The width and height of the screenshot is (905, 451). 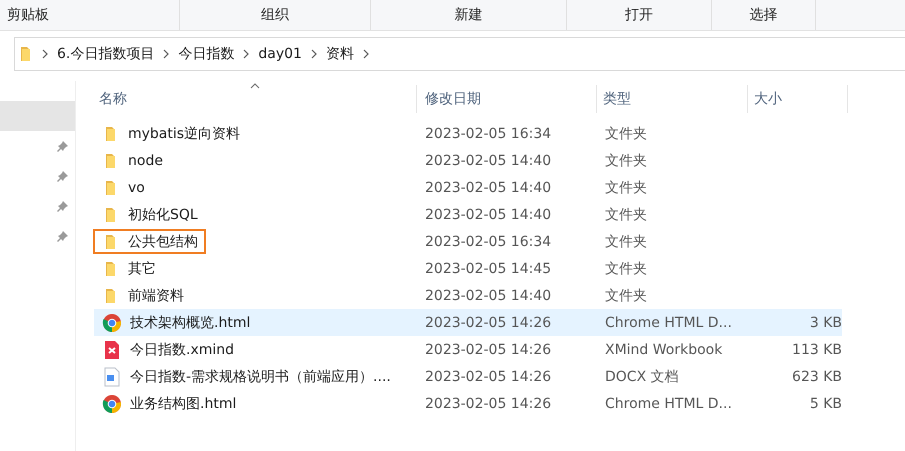 I want to click on file-name: 今日指数.xmind, so click(x=182, y=349).